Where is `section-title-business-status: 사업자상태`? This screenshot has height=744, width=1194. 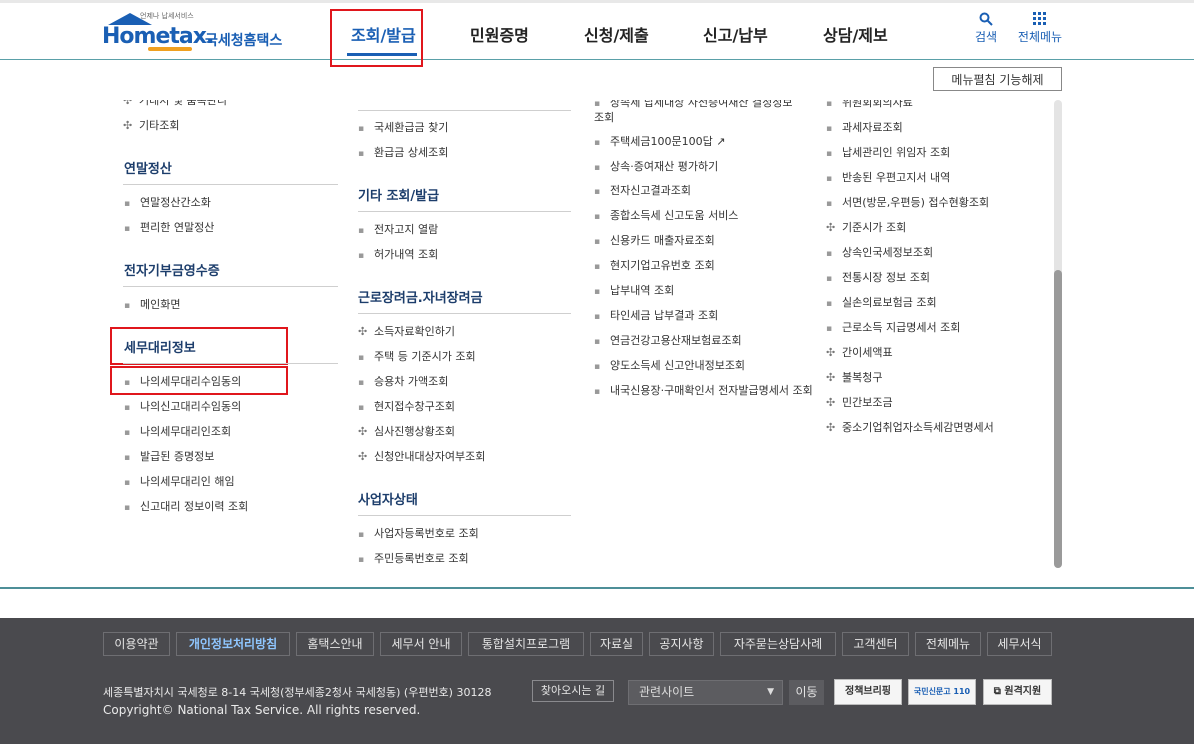
section-title-business-status: 사업자상태 is located at coordinates (388, 500).